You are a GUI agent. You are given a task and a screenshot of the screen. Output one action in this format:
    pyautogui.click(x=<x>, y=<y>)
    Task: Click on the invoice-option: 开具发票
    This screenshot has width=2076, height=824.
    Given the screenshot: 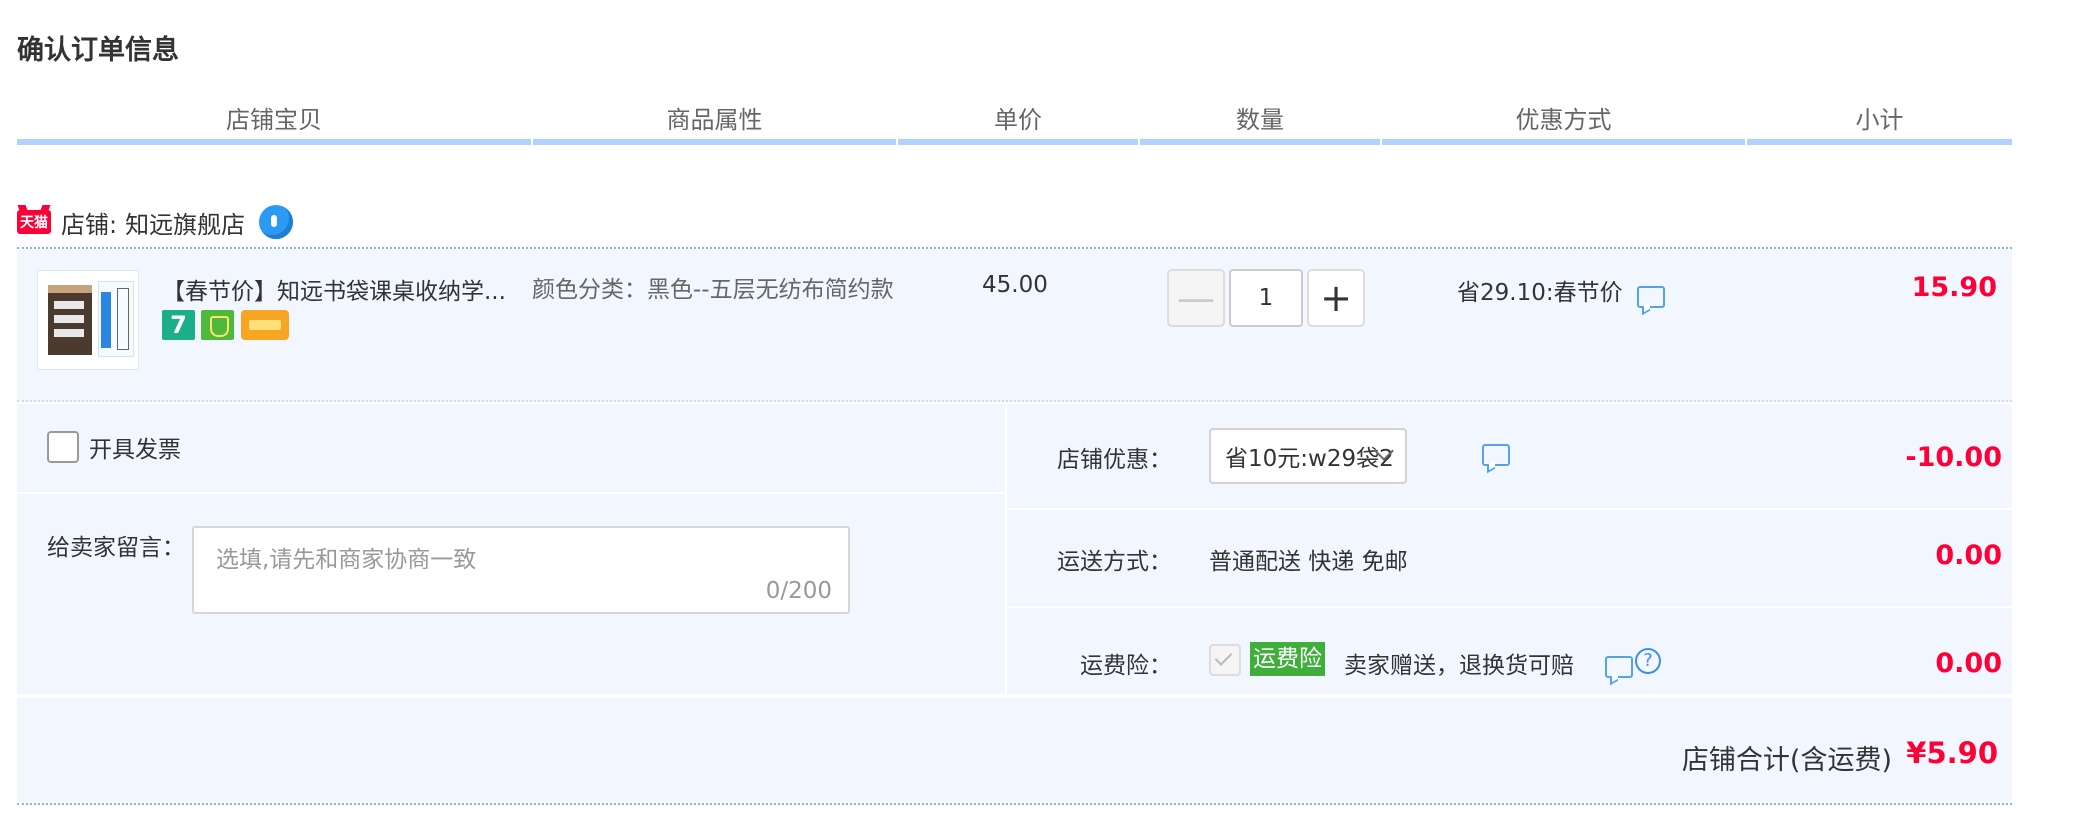 What is the action you would take?
    pyautogui.click(x=114, y=447)
    